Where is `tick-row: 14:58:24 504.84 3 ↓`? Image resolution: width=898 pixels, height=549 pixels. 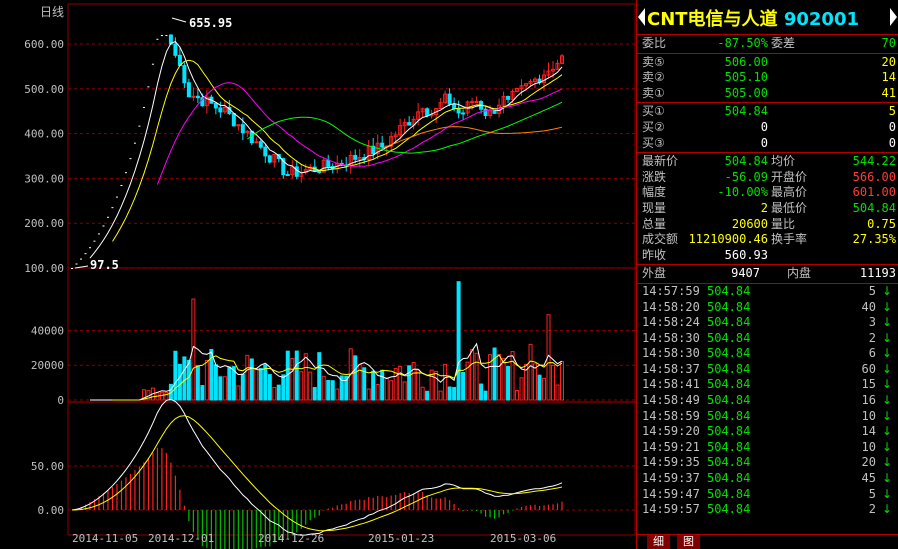 tick-row: 14:58:24 504.84 3 ↓ is located at coordinates (767, 323).